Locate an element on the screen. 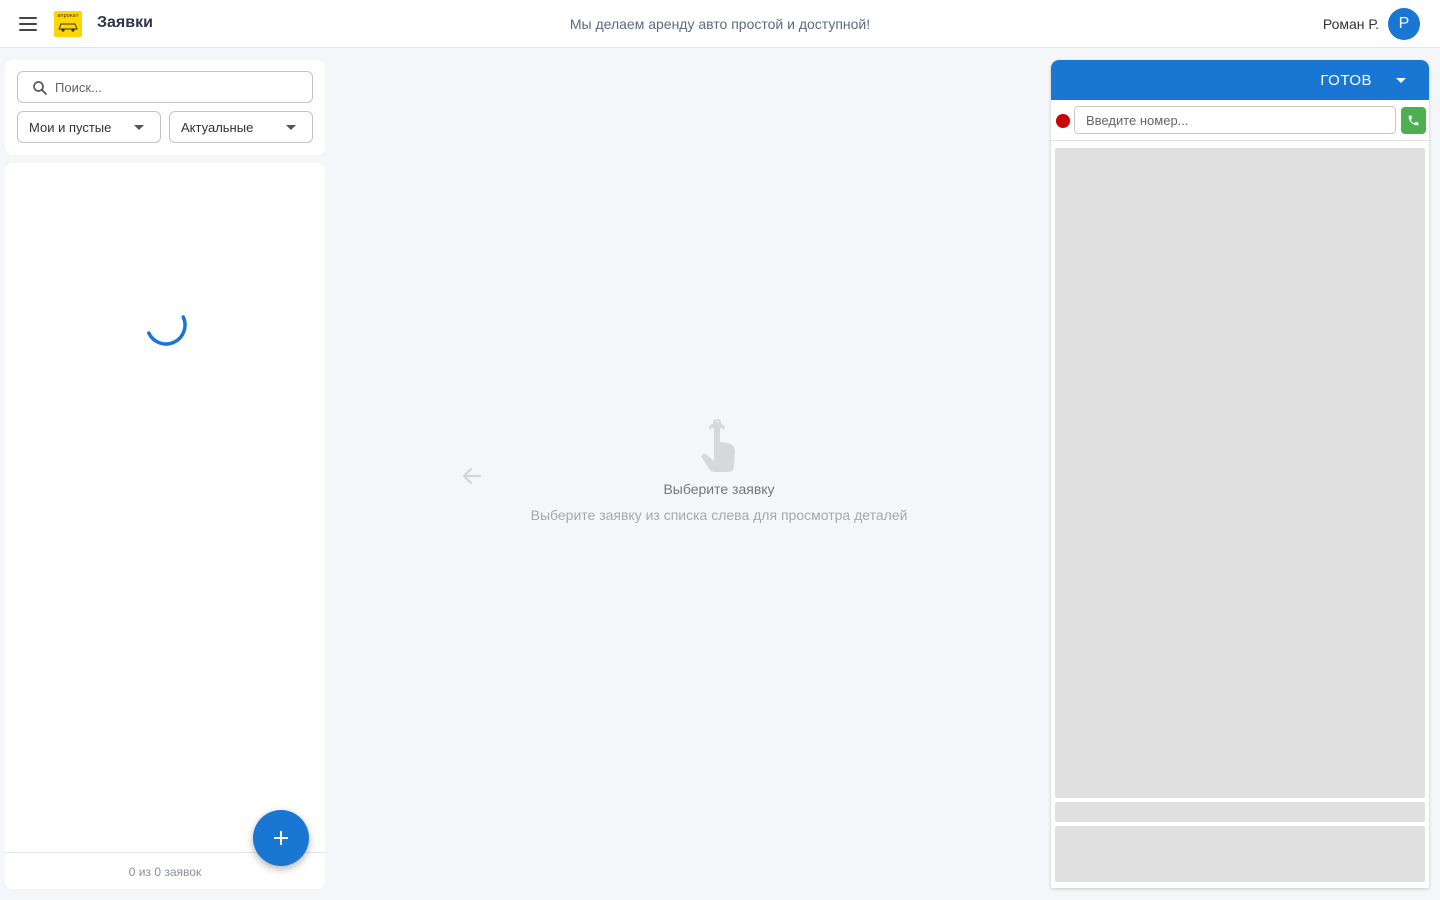 The height and width of the screenshot is (900, 1440). phone-number-input is located at coordinates (1235, 120).